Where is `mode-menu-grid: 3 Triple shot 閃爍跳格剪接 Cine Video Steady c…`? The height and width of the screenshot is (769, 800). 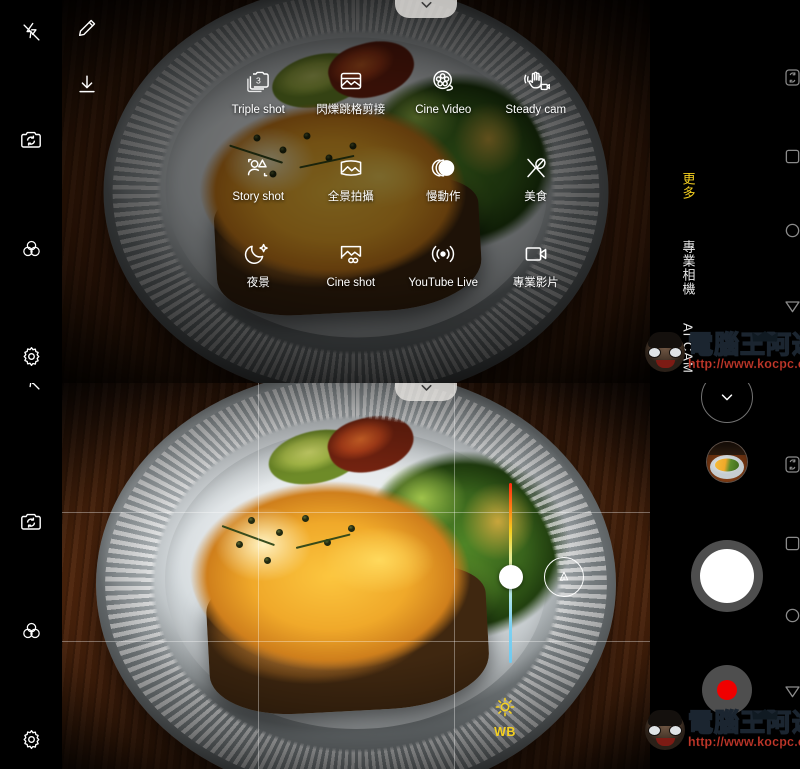
mode-menu-grid: 3 Triple shot 閃爍跳格剪接 Cine Video Steady c… is located at coordinates (397, 178).